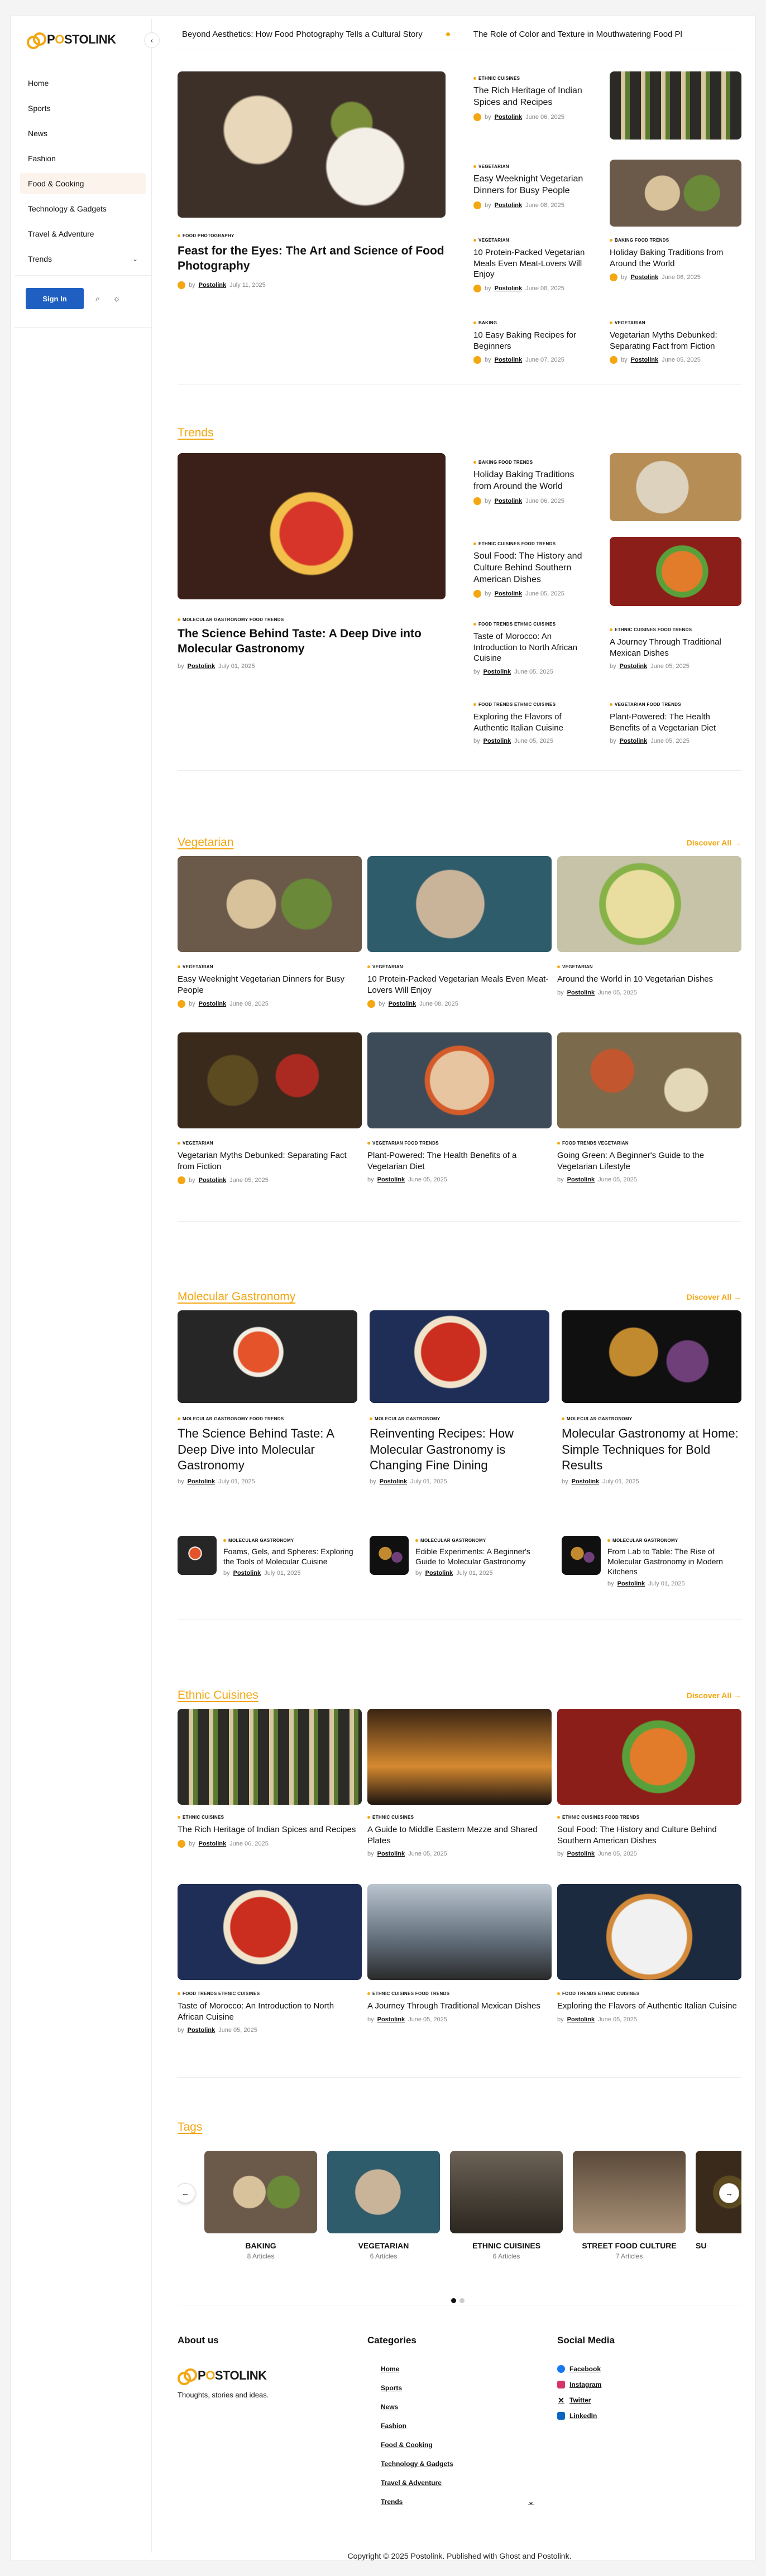 This screenshot has width=766, height=2576. What do you see at coordinates (98, 299) in the screenshot?
I see `search-icon: ⌕` at bounding box center [98, 299].